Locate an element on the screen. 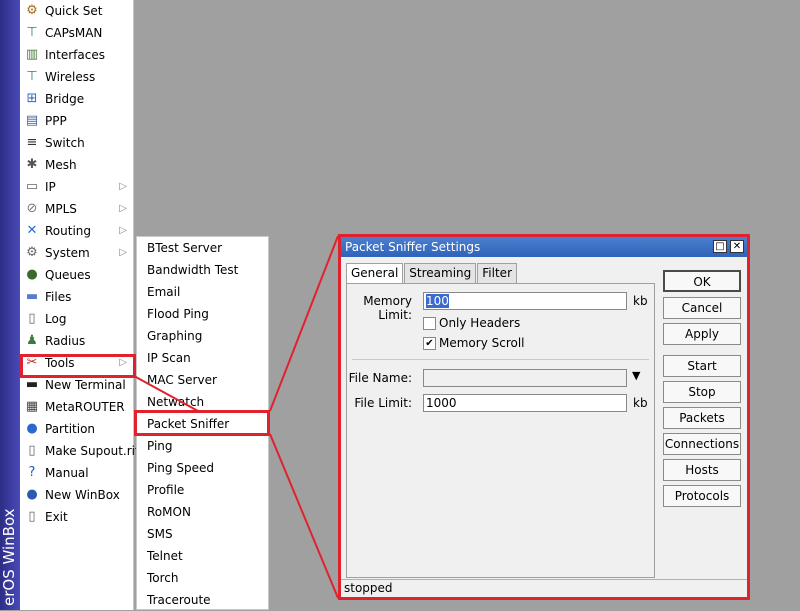 This screenshot has width=800, height=611. stop-button: Stop is located at coordinates (702, 392).